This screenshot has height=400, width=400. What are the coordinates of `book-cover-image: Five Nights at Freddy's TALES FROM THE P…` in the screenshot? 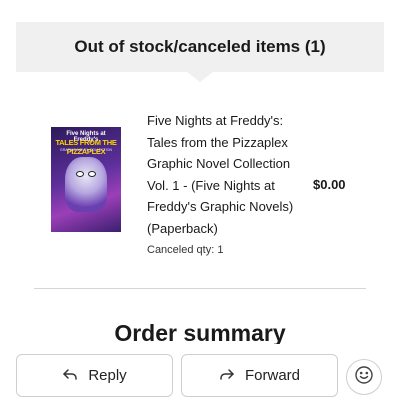 It's located at (86, 179).